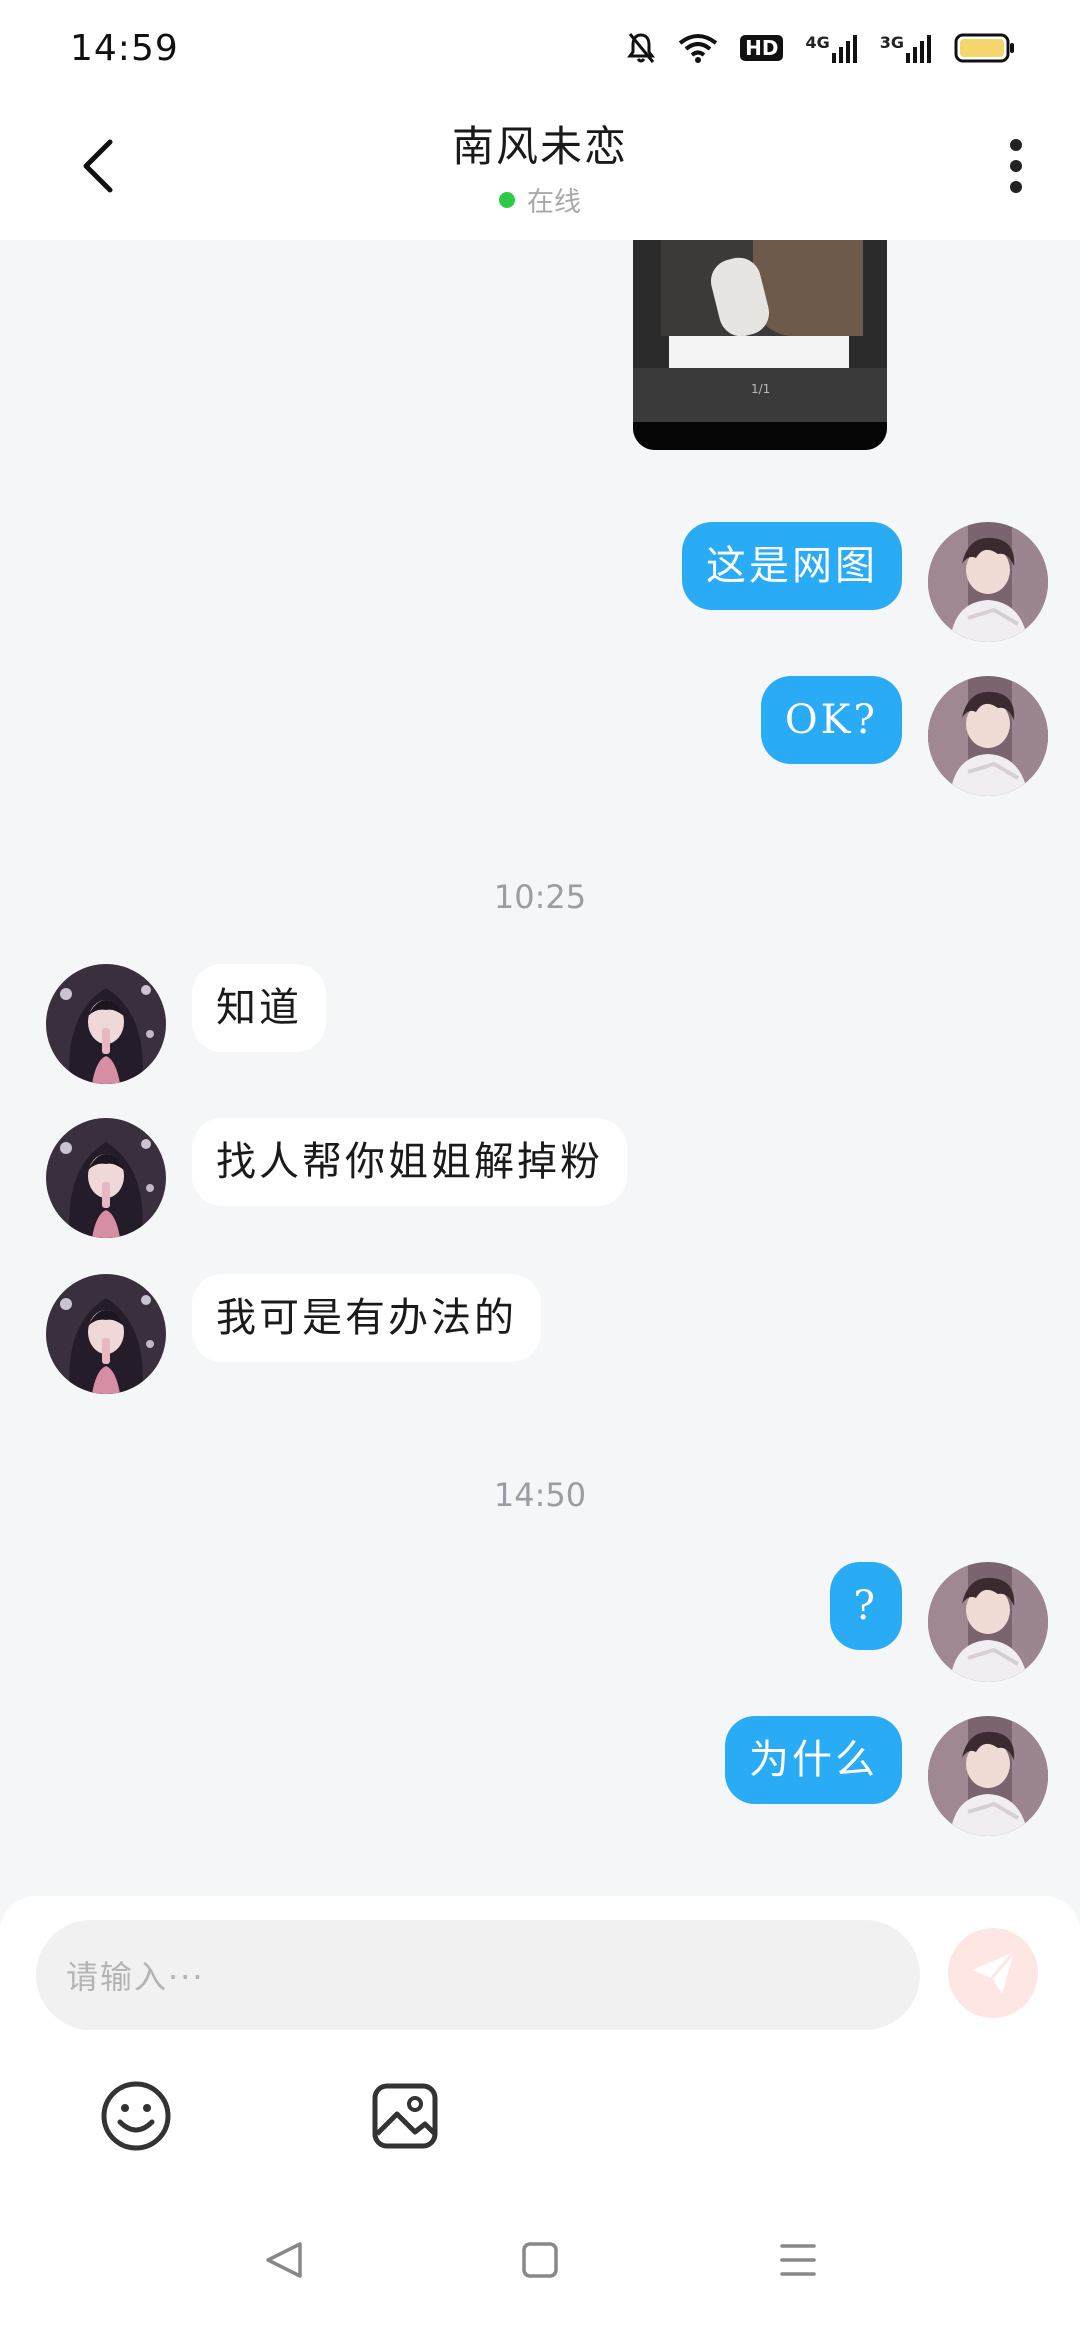 The image size is (1080, 2340). I want to click on chat-header: 南风未恋 在线, so click(540, 168).